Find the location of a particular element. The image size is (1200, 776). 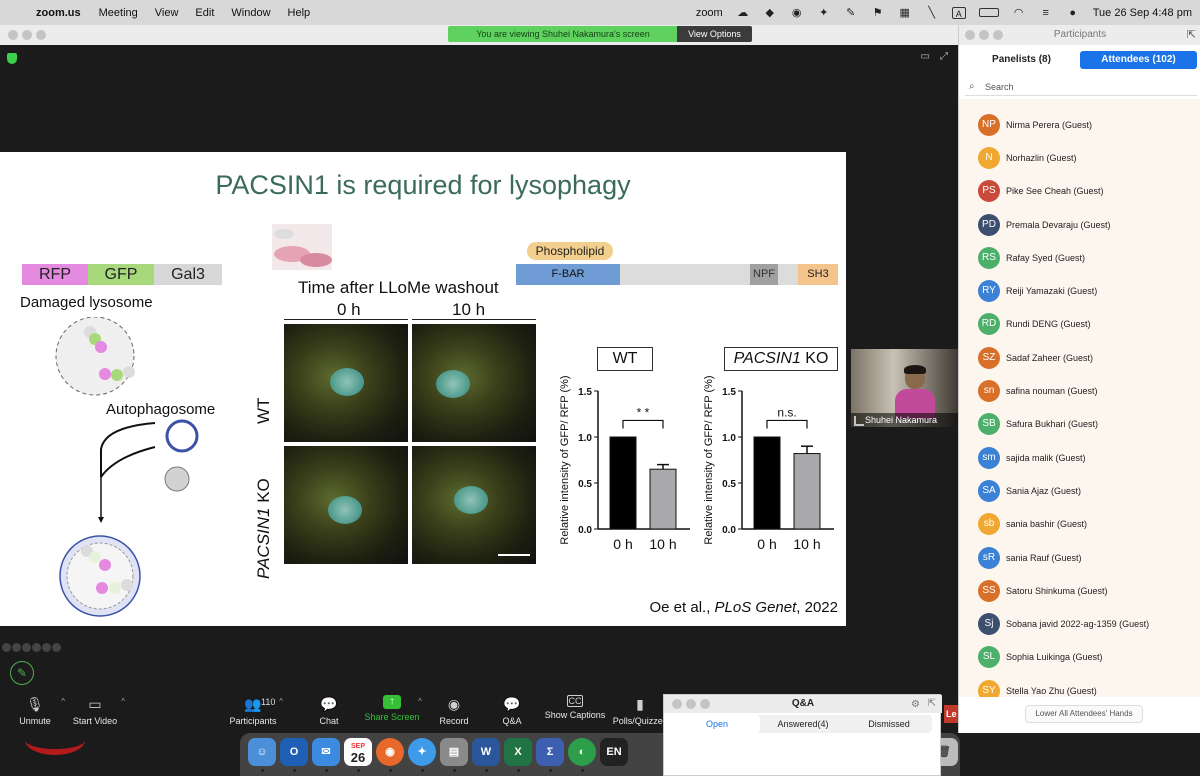

participants-button: 👥 110 Participants ^ is located at coordinates (253, 710).